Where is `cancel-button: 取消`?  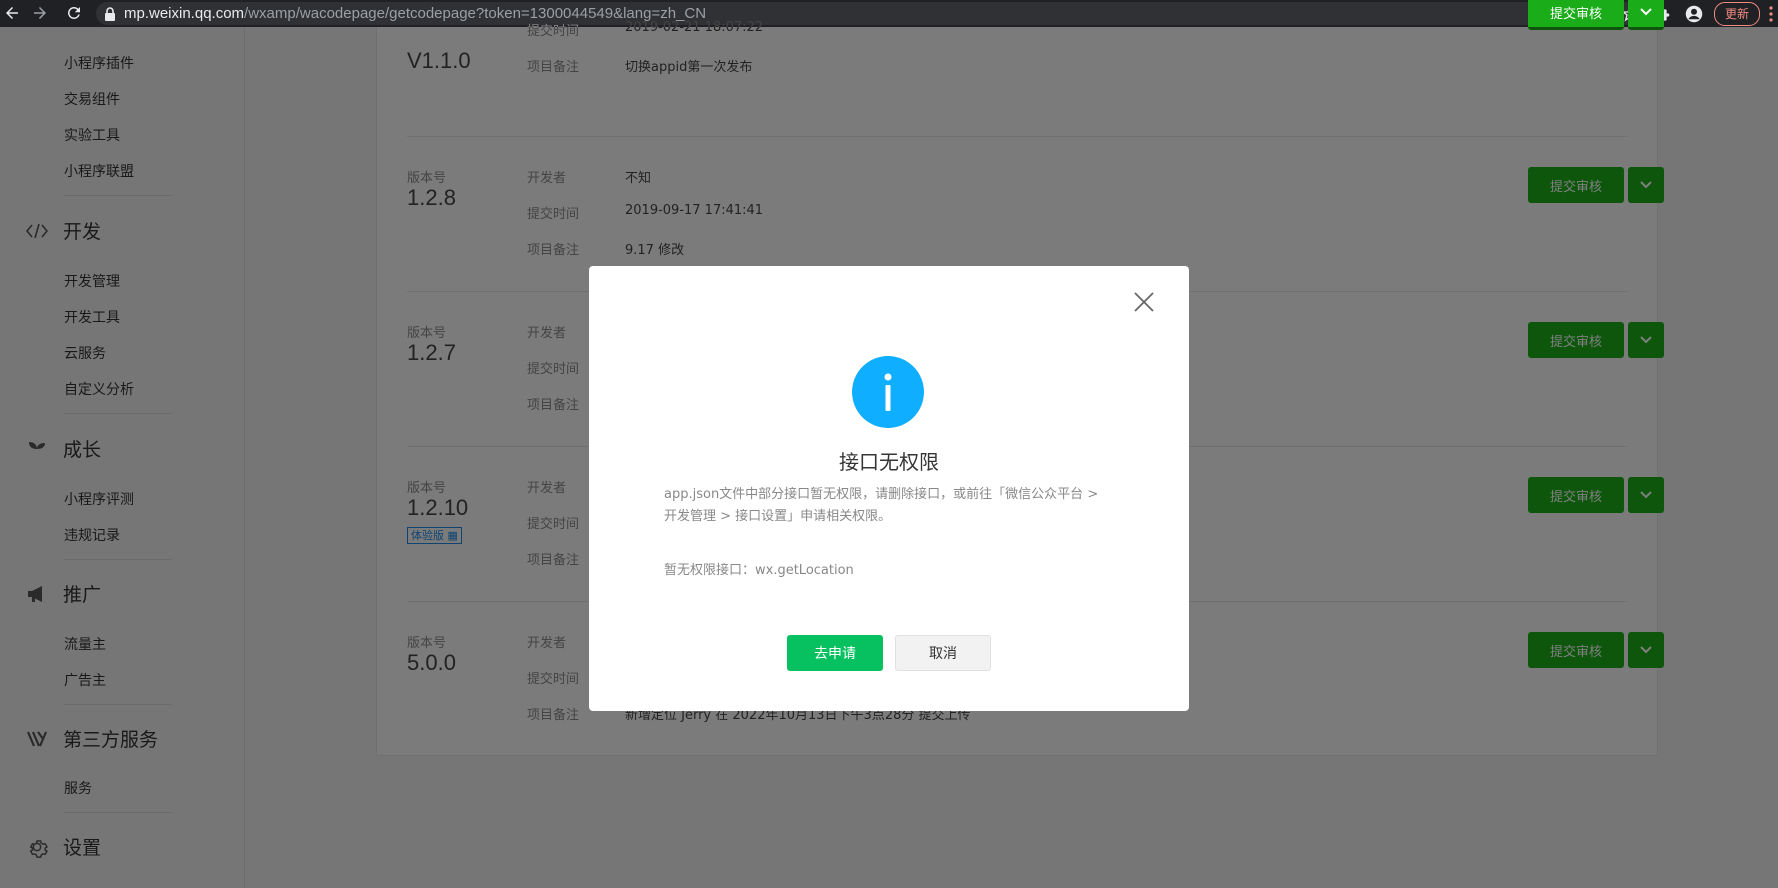 cancel-button: 取消 is located at coordinates (943, 653).